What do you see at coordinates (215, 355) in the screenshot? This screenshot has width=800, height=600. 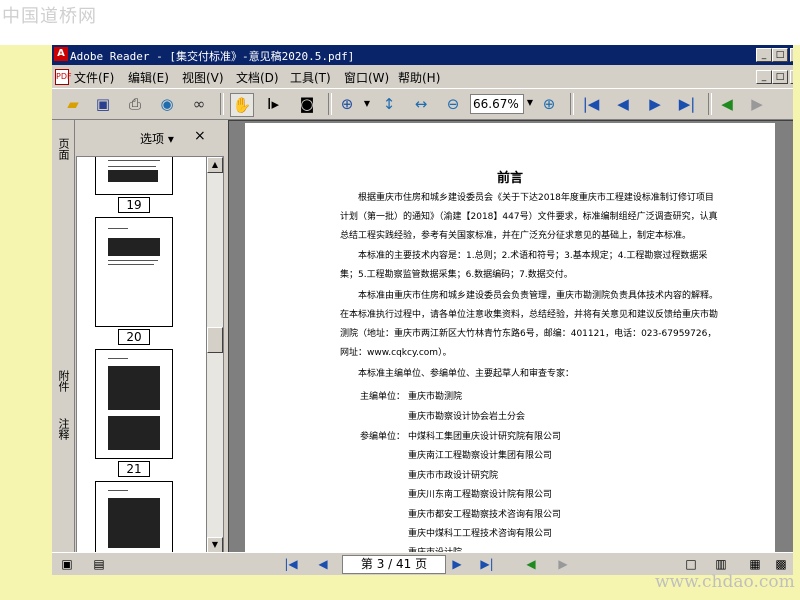 I see `thumbnail-scrollbar: ▲ ▼` at bounding box center [215, 355].